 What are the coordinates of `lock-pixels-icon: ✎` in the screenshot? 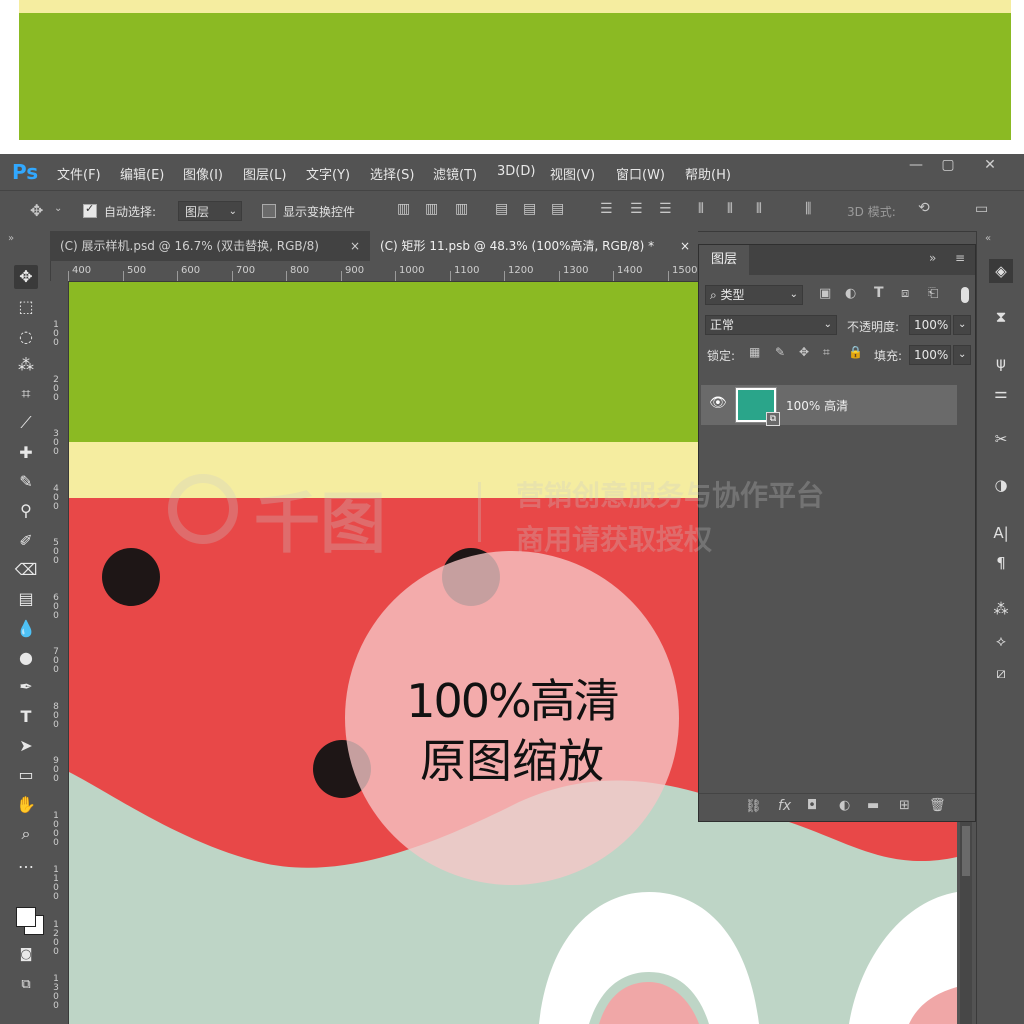 It's located at (780, 352).